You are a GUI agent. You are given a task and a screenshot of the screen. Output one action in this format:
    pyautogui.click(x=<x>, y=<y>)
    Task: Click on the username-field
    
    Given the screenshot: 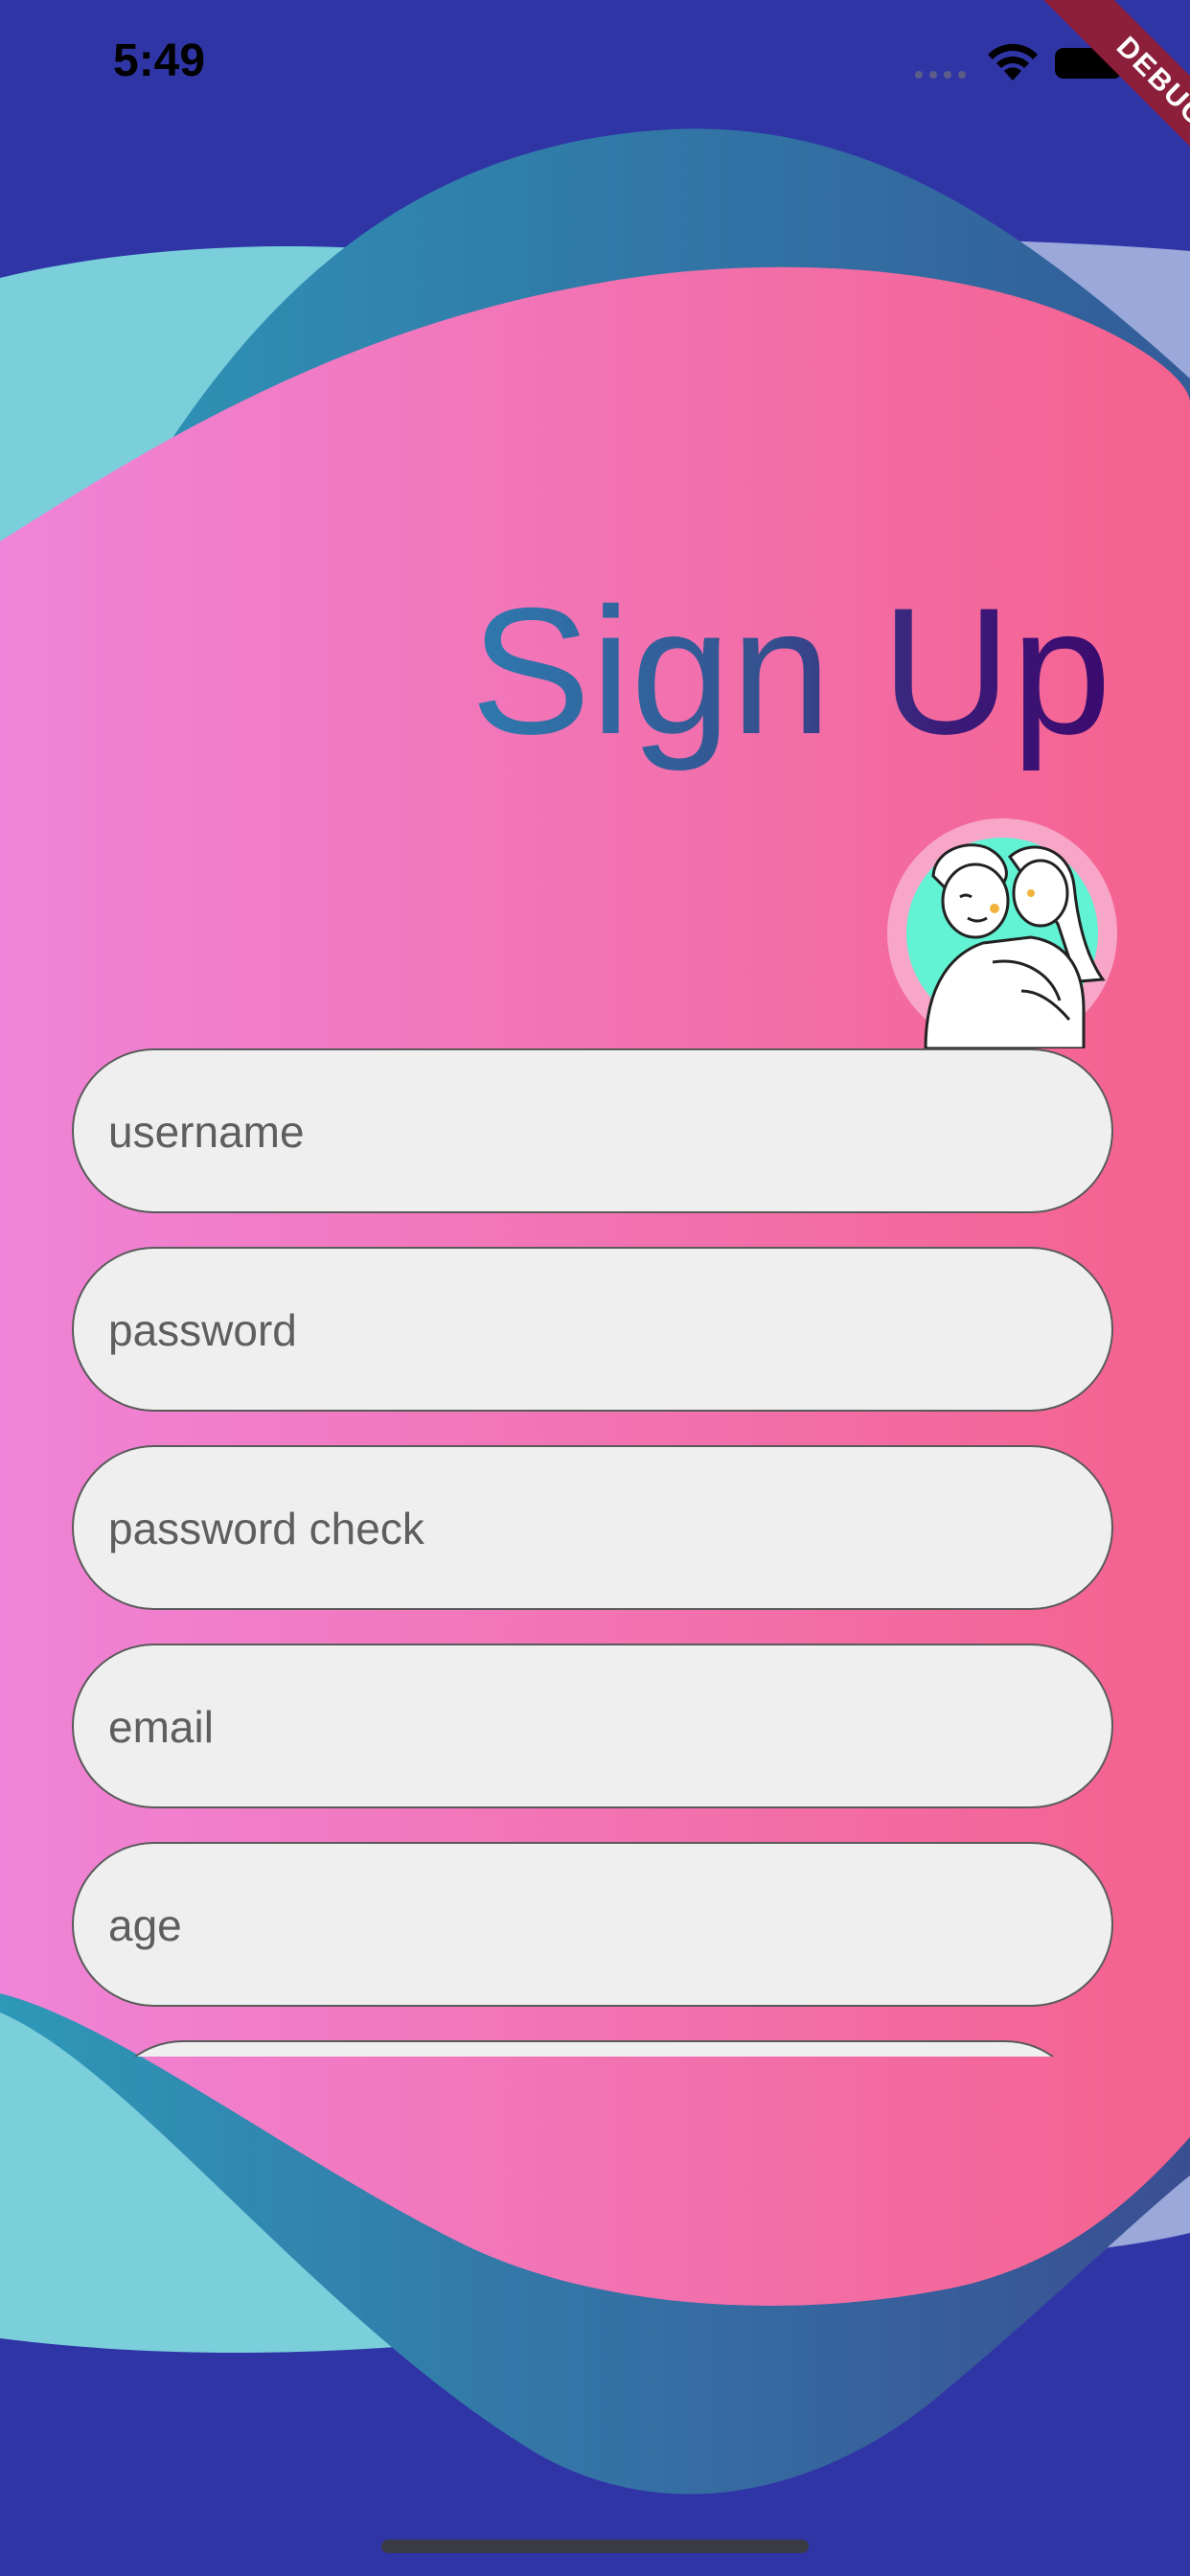 What is the action you would take?
    pyautogui.click(x=592, y=1130)
    